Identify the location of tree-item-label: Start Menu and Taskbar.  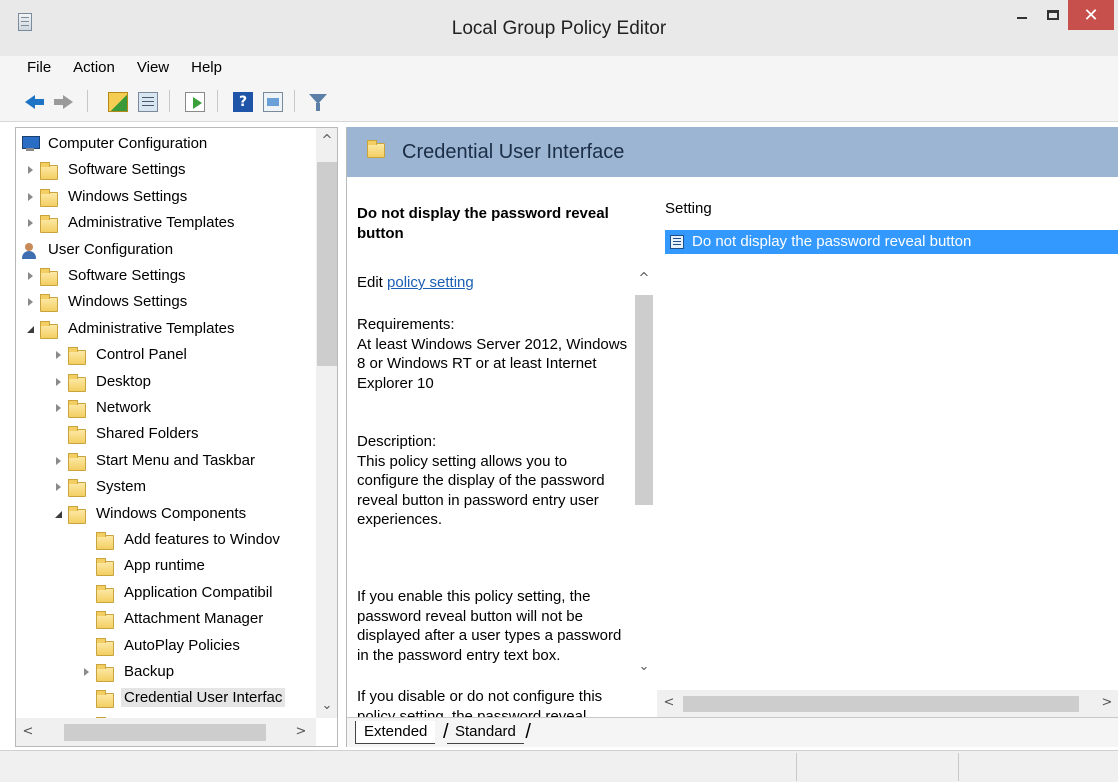
(175, 460).